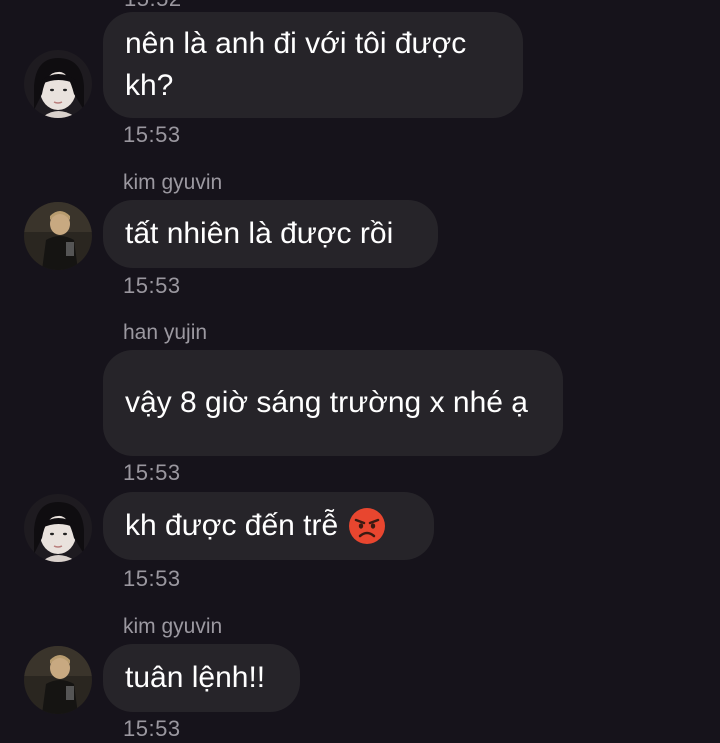 The image size is (720, 743). What do you see at coordinates (195, 677) in the screenshot?
I see `message-text: tuân lệnh!!` at bounding box center [195, 677].